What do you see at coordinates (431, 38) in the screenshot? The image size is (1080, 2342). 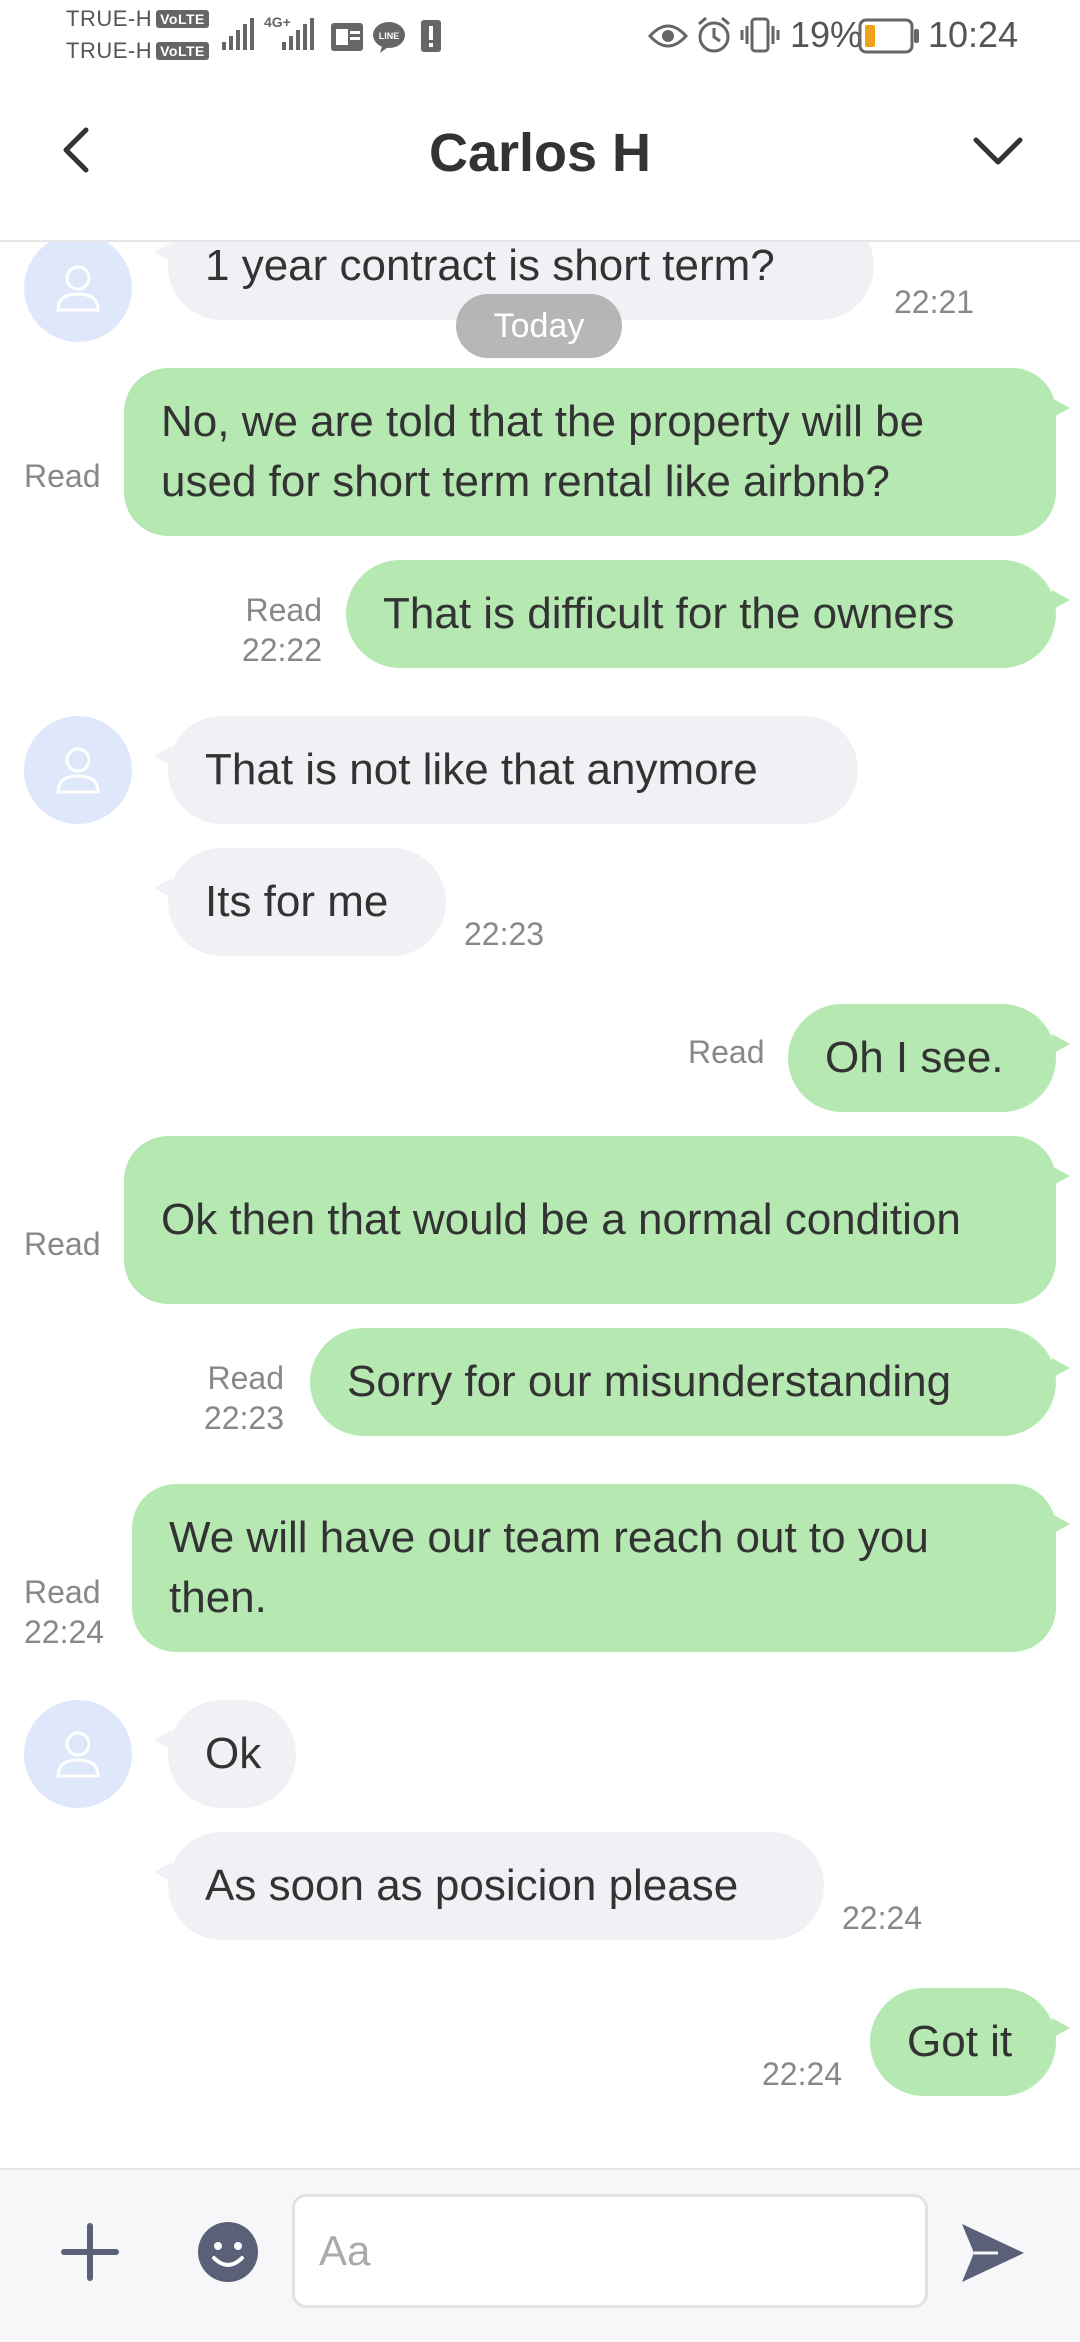 I see `alert-icon` at bounding box center [431, 38].